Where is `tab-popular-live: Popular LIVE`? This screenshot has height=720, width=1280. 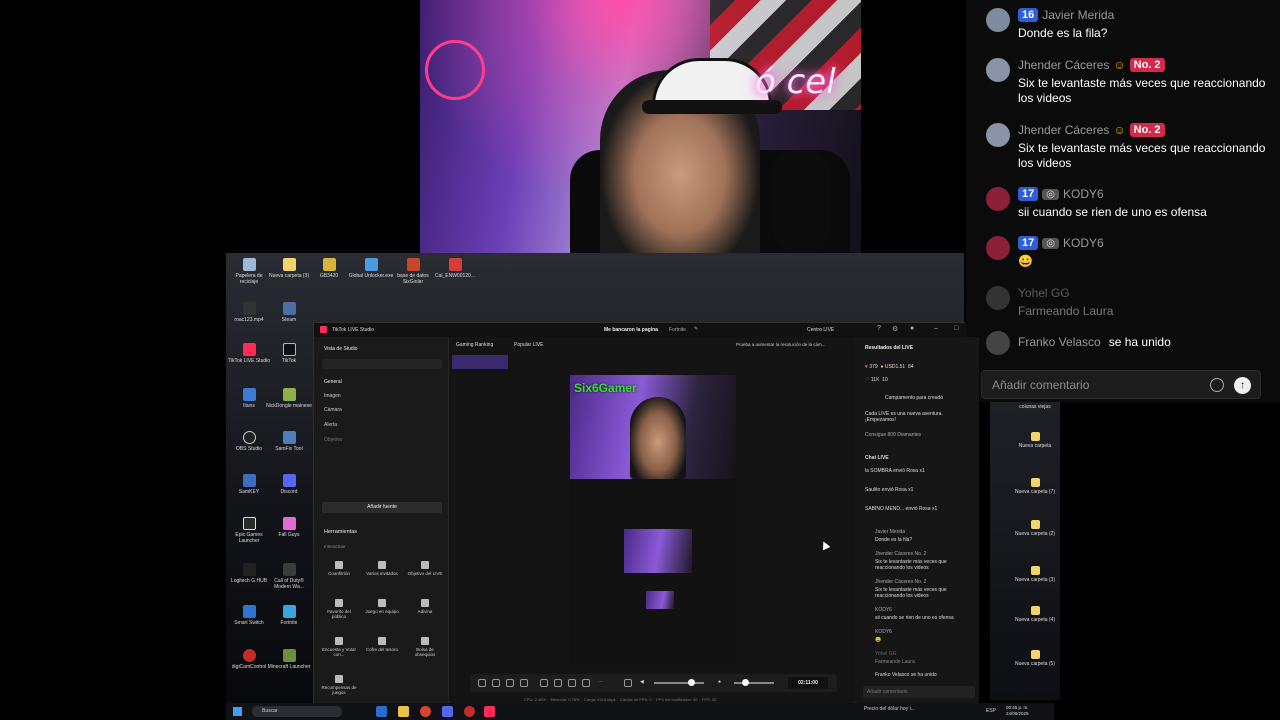
tab-popular-live: Popular LIVE is located at coordinates (528, 345).